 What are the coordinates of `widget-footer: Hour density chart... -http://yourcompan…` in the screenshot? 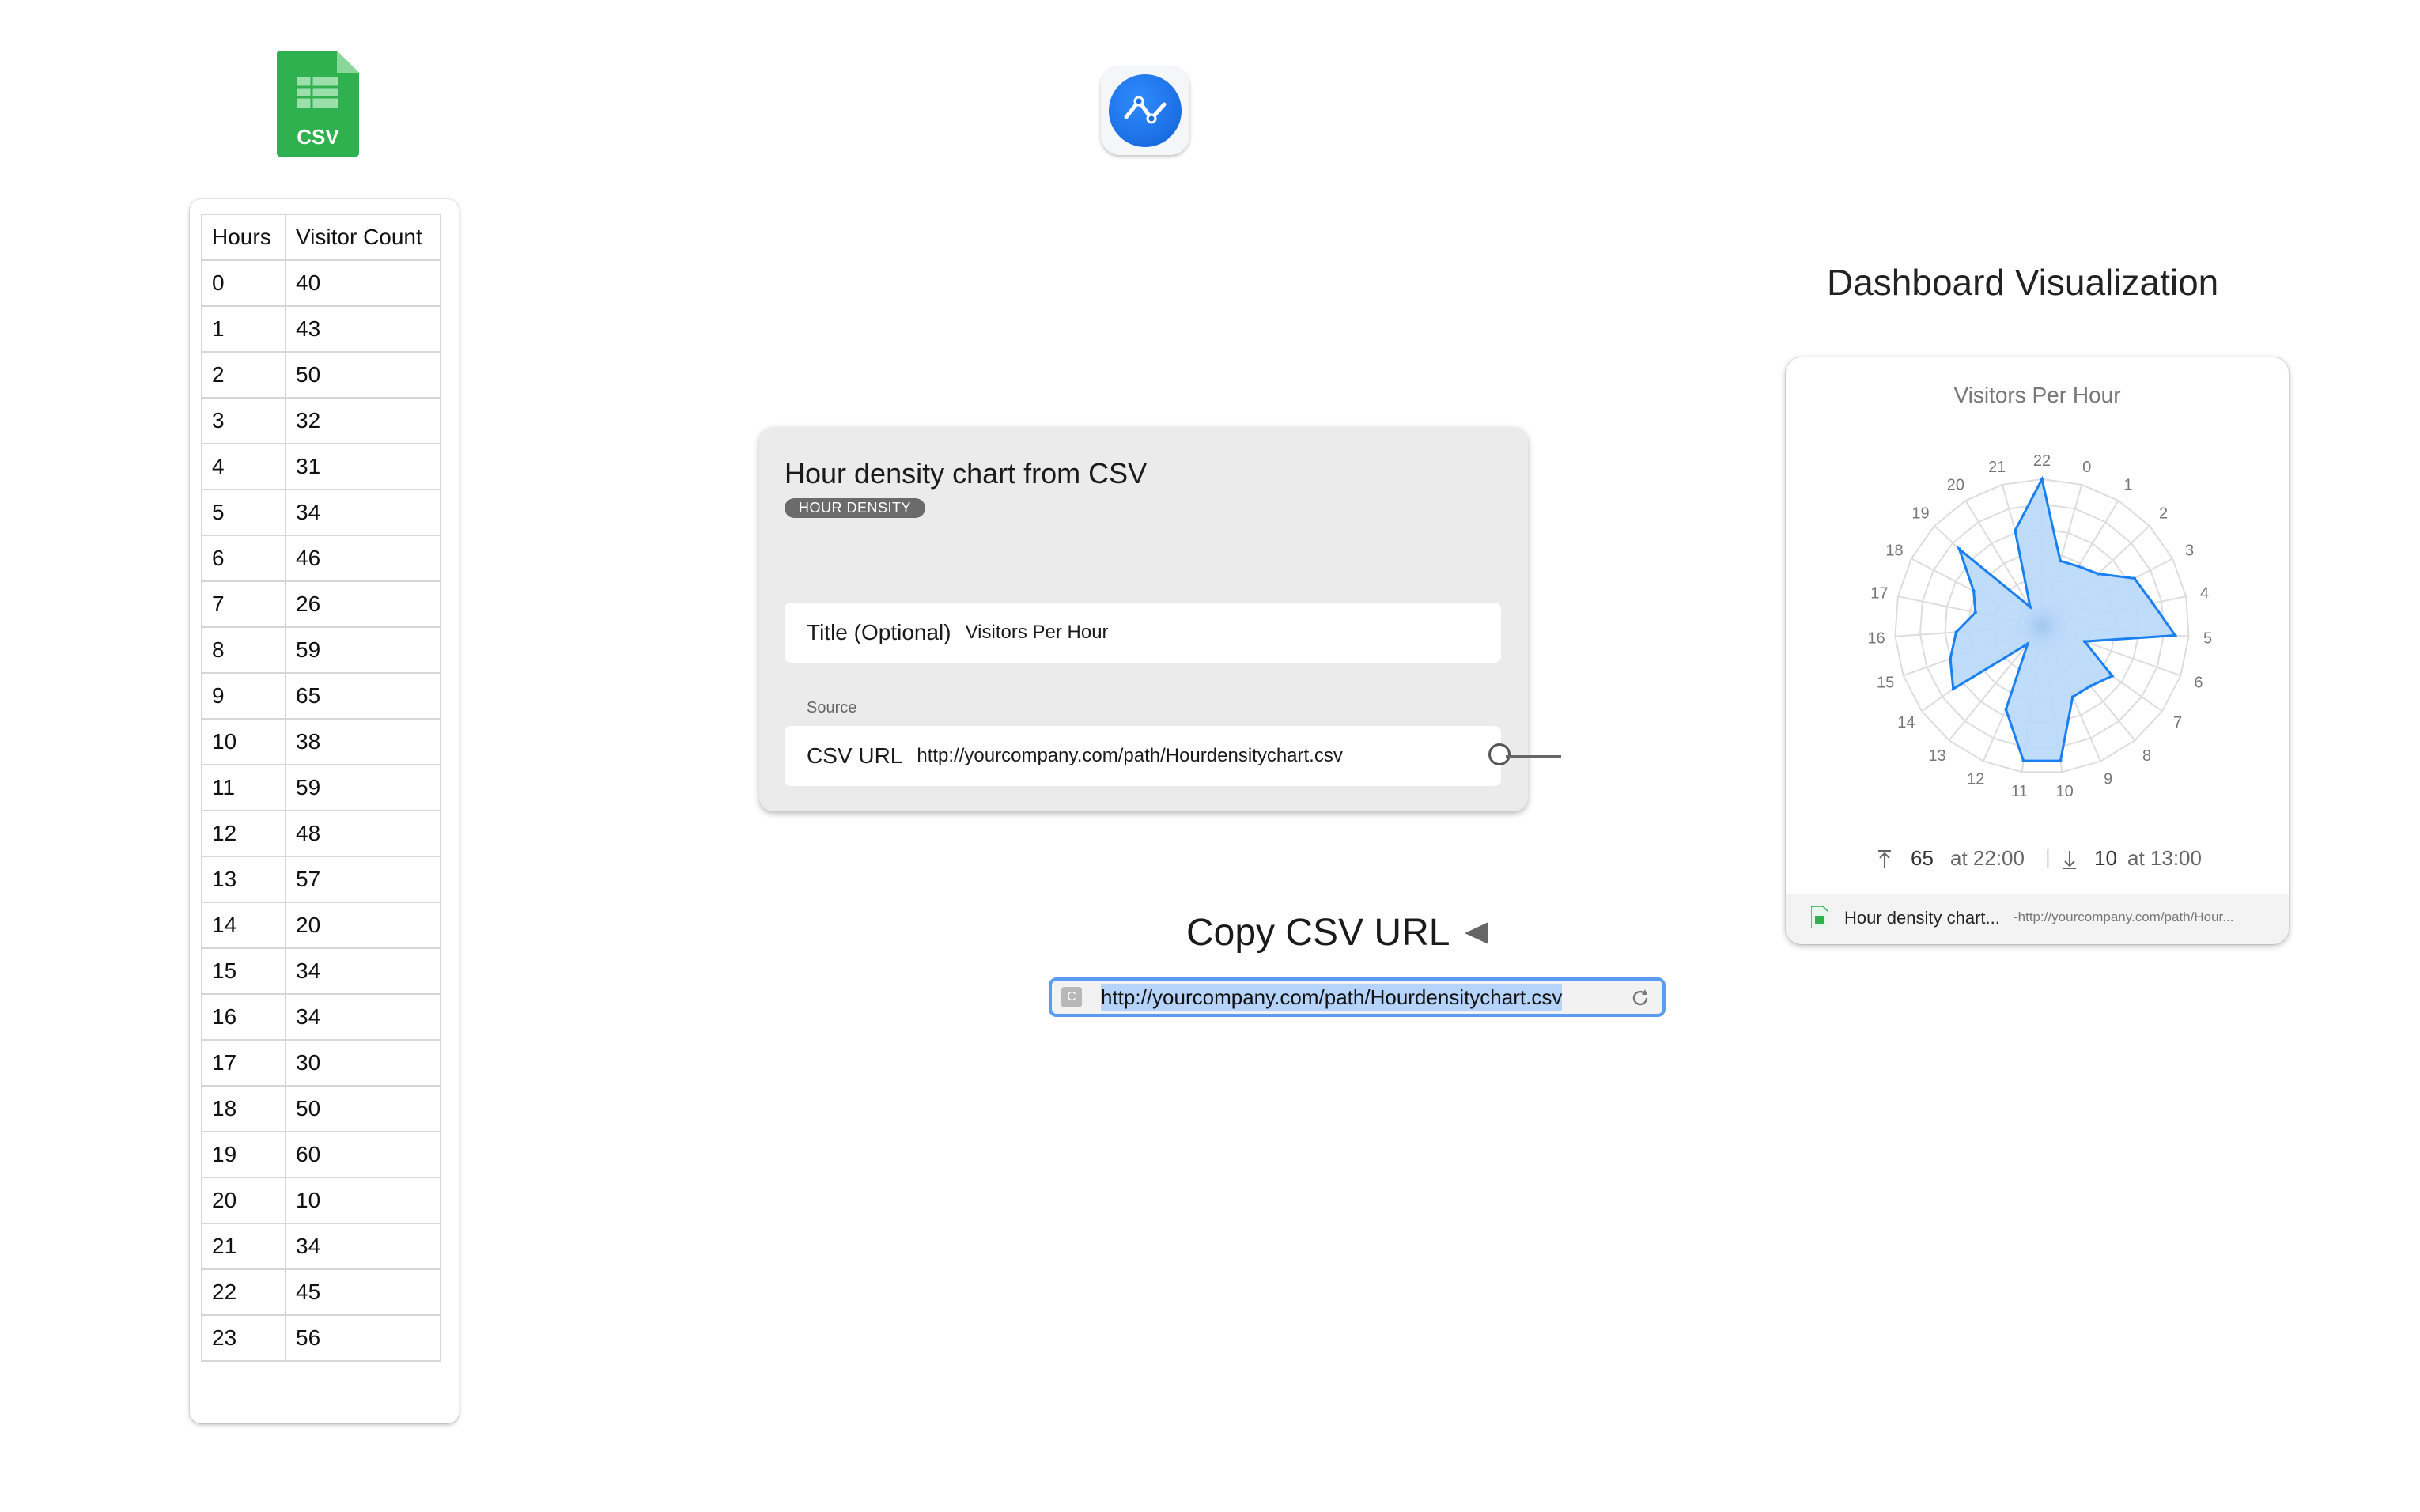 It's located at (2037, 919).